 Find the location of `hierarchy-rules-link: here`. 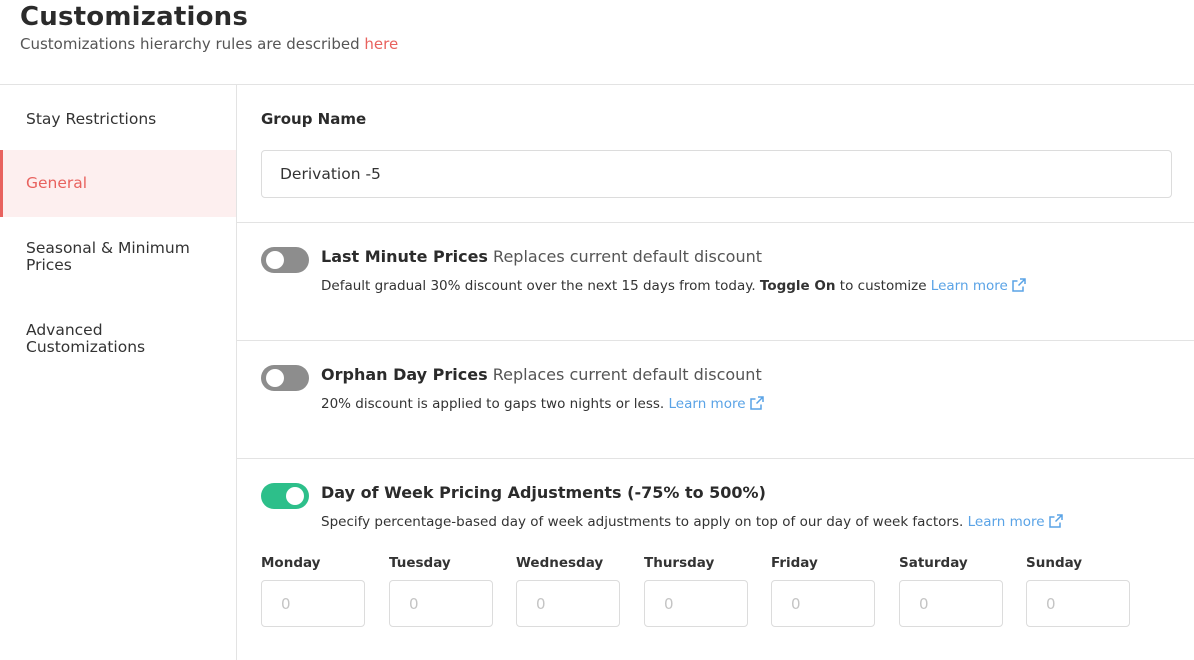

hierarchy-rules-link: here is located at coordinates (381, 44).